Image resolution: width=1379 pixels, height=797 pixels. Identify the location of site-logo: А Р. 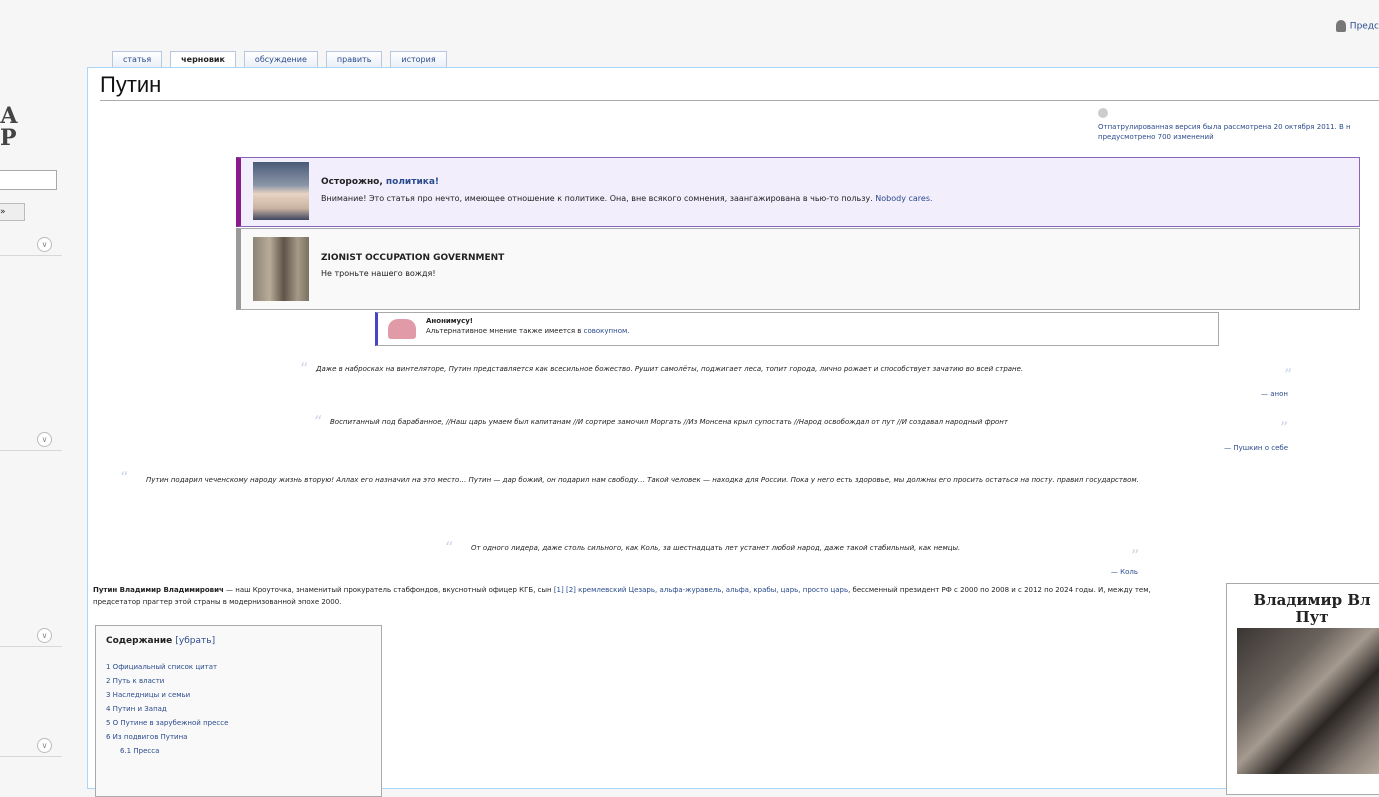
(9, 127).